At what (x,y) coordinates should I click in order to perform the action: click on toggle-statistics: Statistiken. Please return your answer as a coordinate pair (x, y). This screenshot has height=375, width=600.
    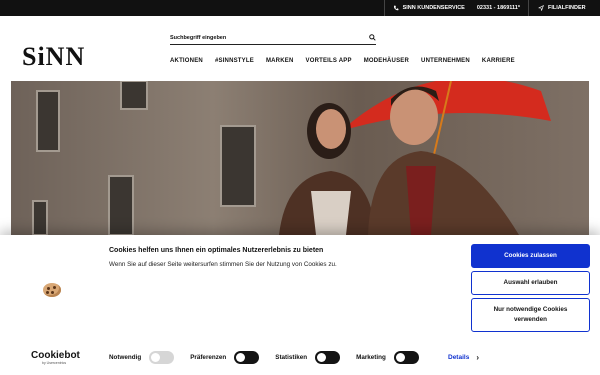
    Looking at the image, I should click on (308, 357).